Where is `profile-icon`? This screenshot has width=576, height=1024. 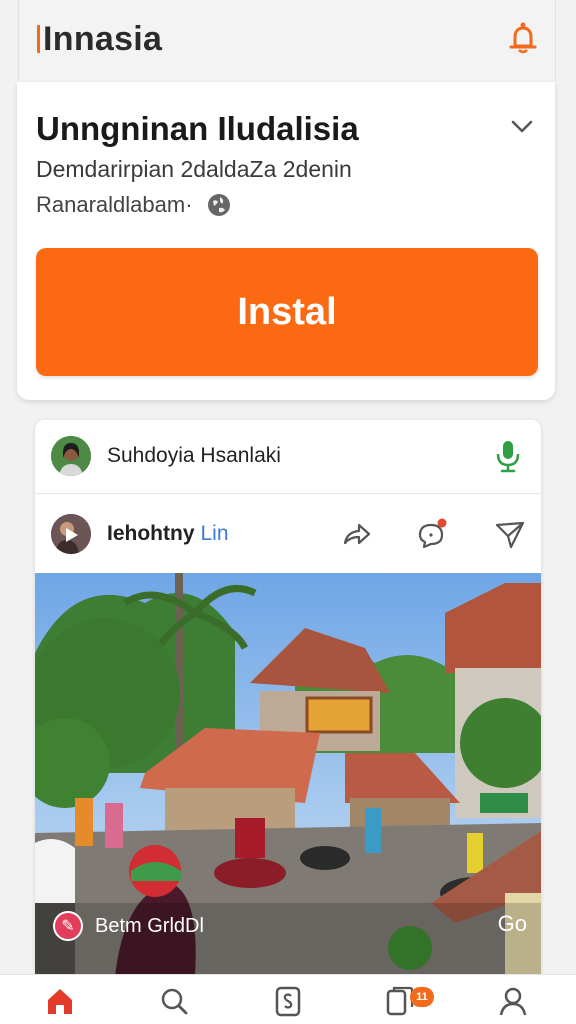
profile-icon is located at coordinates (513, 1001).